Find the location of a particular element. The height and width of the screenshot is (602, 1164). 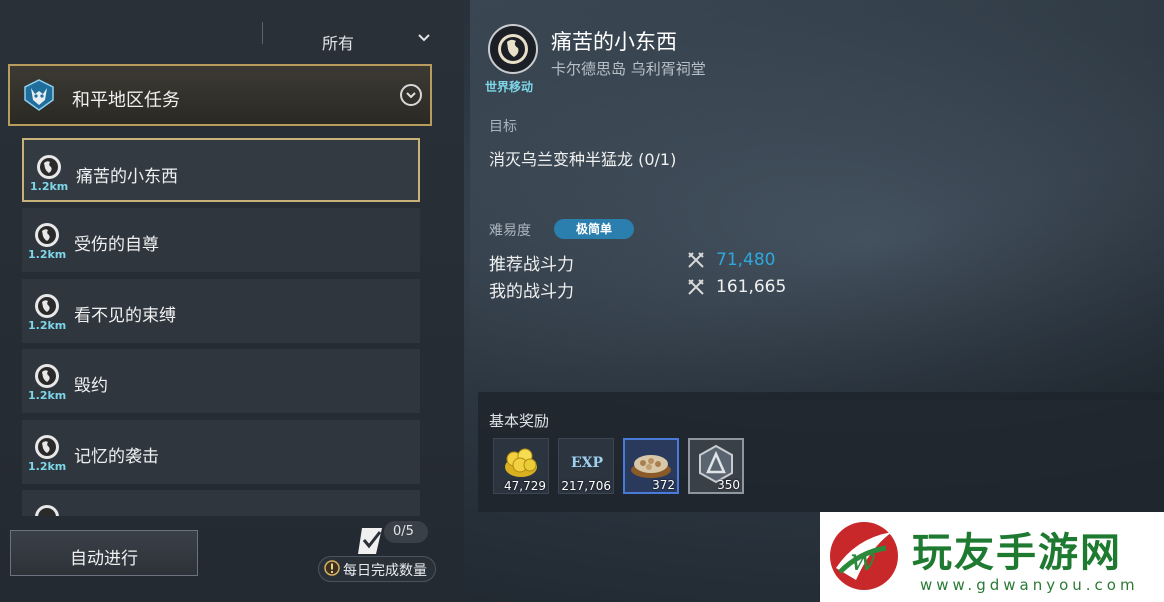

difficulty-badge: 极简单 is located at coordinates (594, 229).